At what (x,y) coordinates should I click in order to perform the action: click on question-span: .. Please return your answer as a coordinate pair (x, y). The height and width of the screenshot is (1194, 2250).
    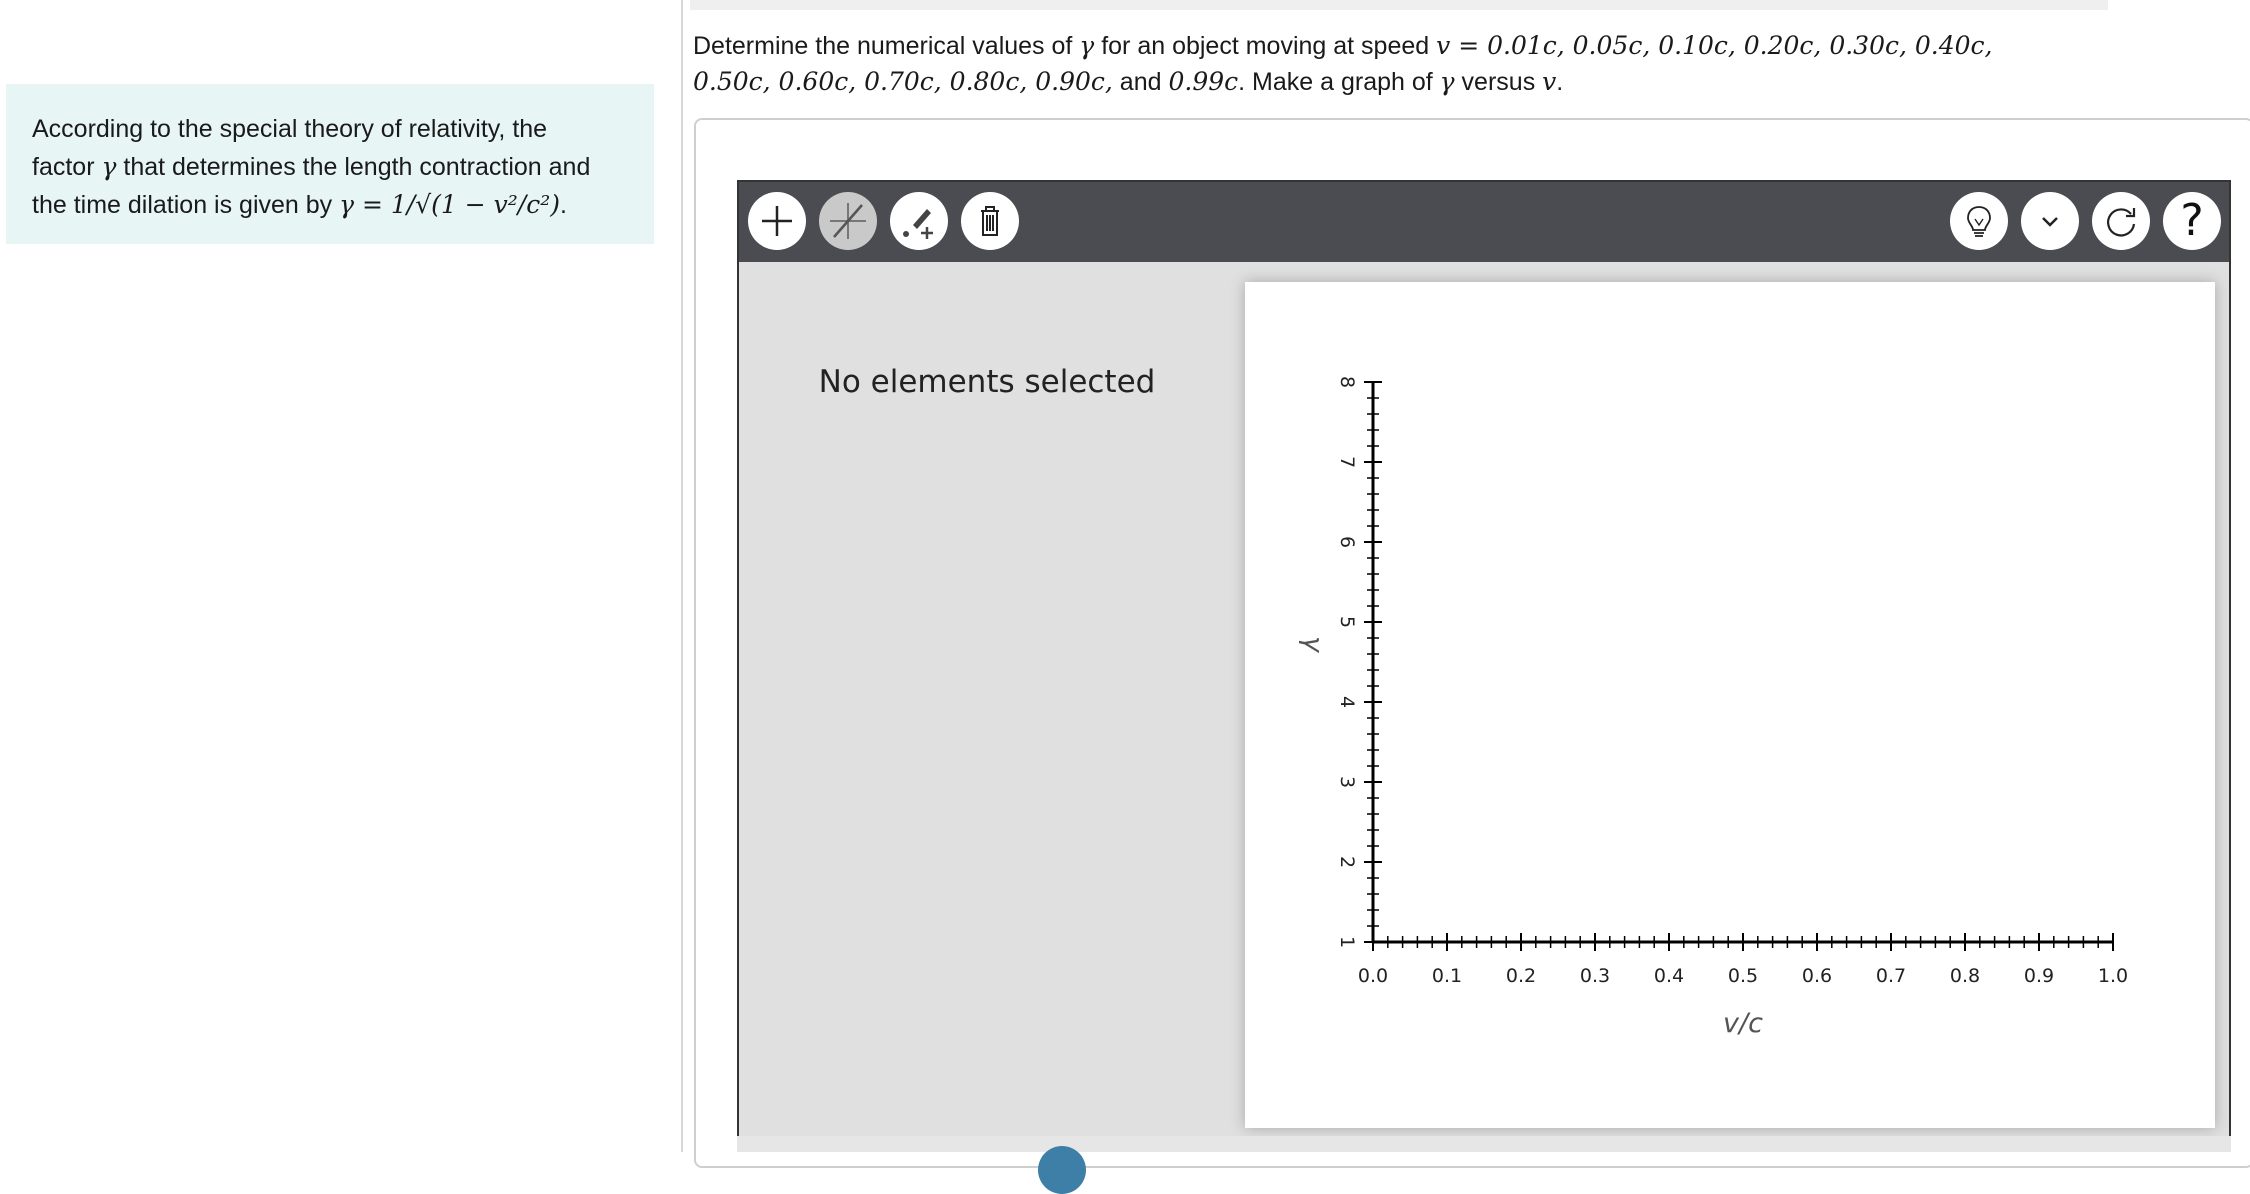
    Looking at the image, I should click on (1560, 82).